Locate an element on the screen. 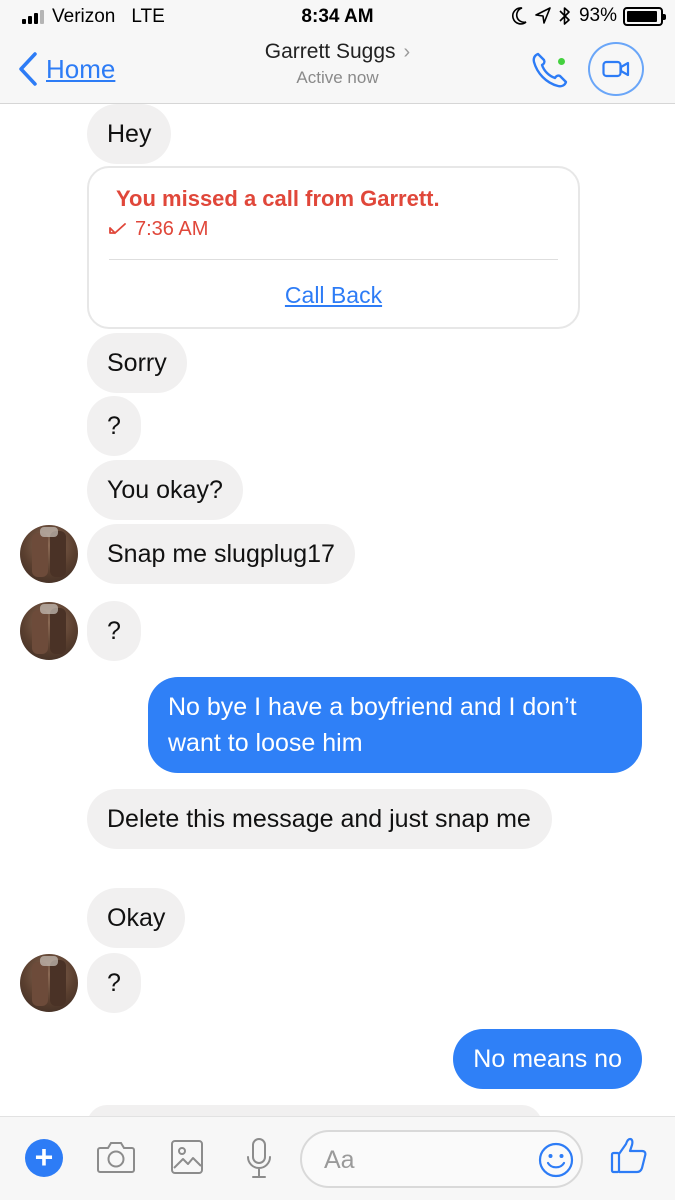 The width and height of the screenshot is (675, 1200). moon-icon is located at coordinates (519, 16).